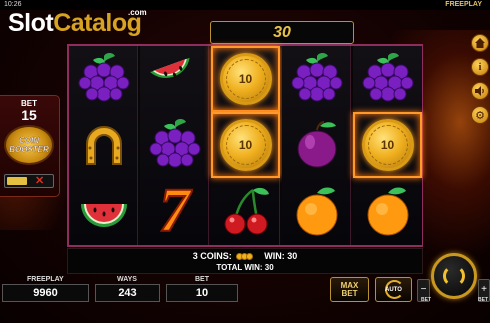 The width and height of the screenshot is (490, 323). Describe the element at coordinates (282, 32) in the screenshot. I see `win-banner: 30` at that location.